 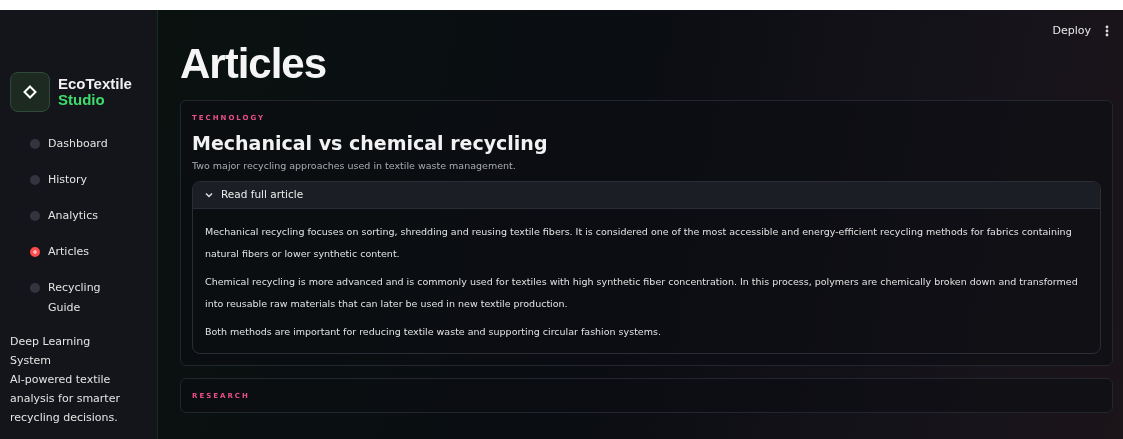 I want to click on more-menu-icon, so click(x=1107, y=31).